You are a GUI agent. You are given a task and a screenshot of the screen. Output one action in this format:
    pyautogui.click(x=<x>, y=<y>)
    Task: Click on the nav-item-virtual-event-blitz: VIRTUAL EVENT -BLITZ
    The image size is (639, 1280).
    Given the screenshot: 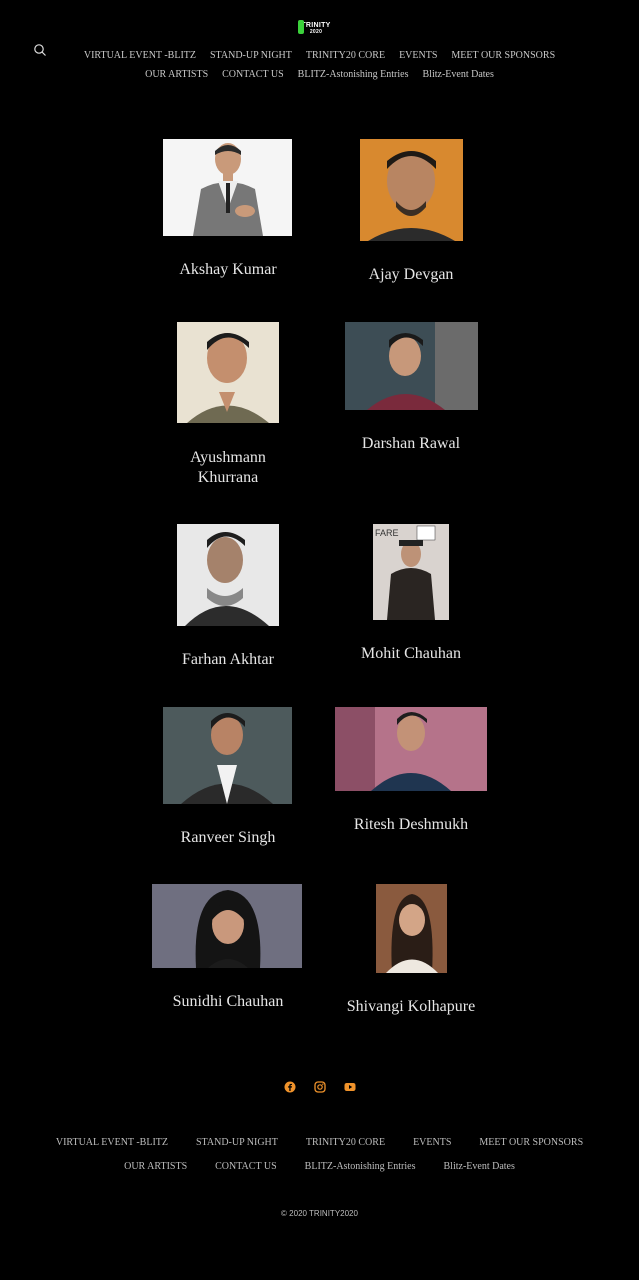 What is the action you would take?
    pyautogui.click(x=140, y=55)
    